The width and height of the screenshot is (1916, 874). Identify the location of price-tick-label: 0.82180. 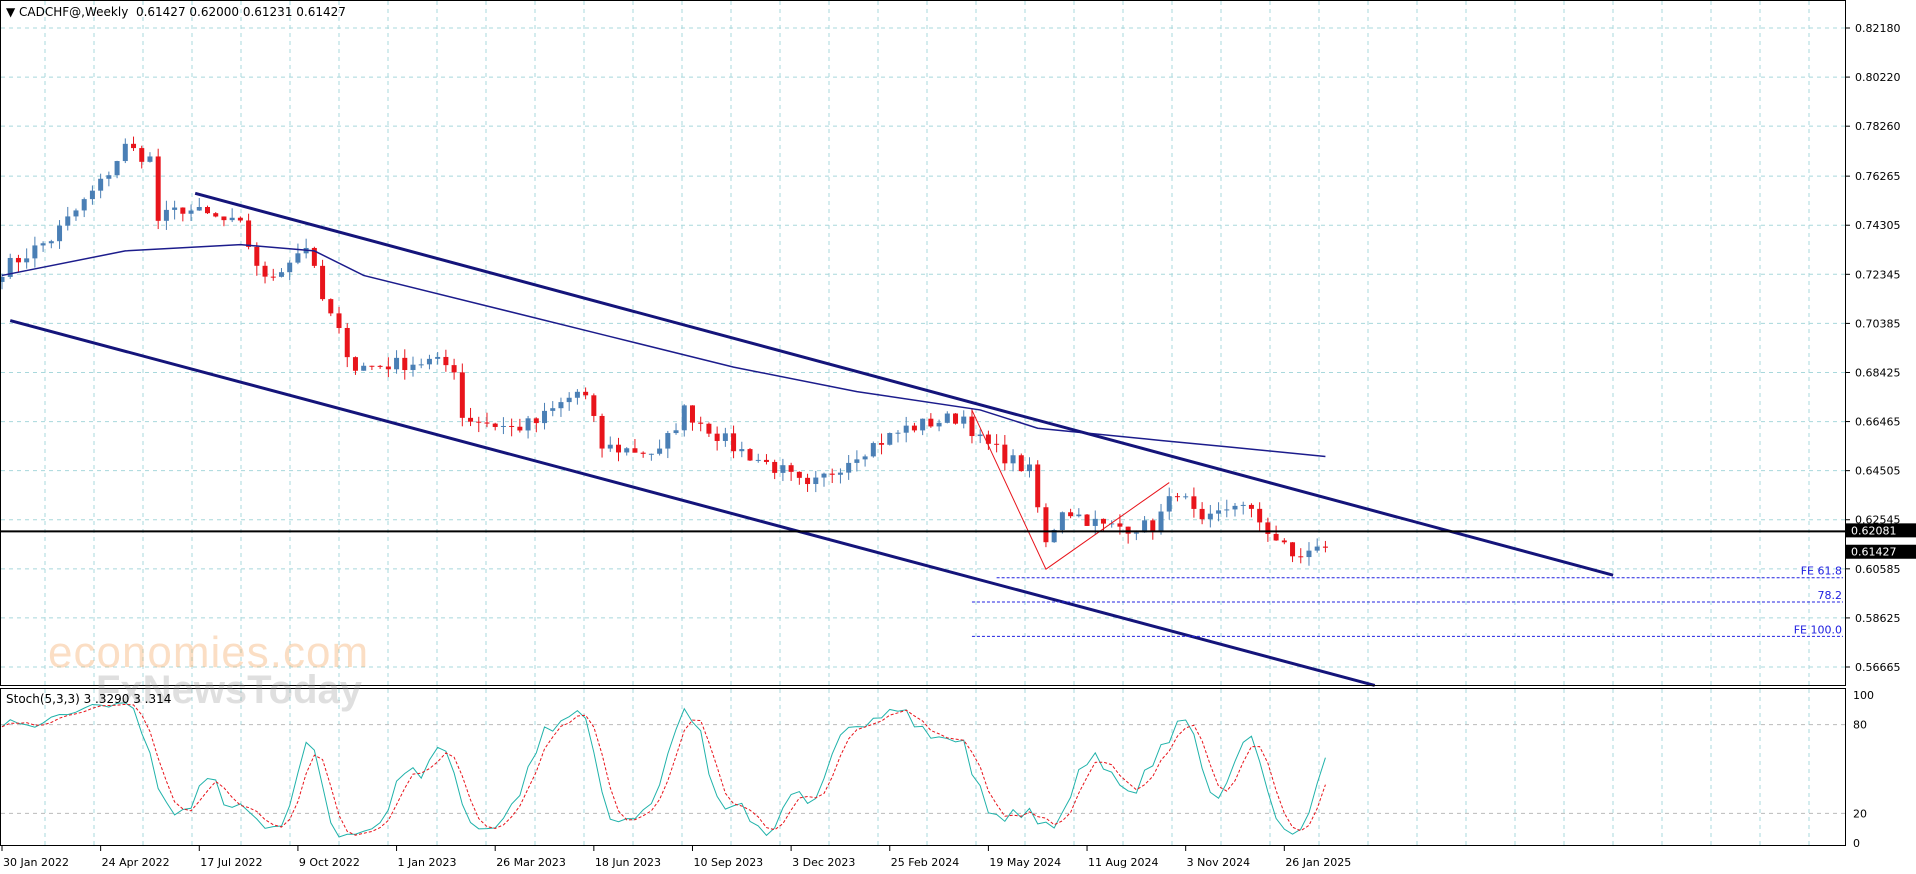
(1878, 28).